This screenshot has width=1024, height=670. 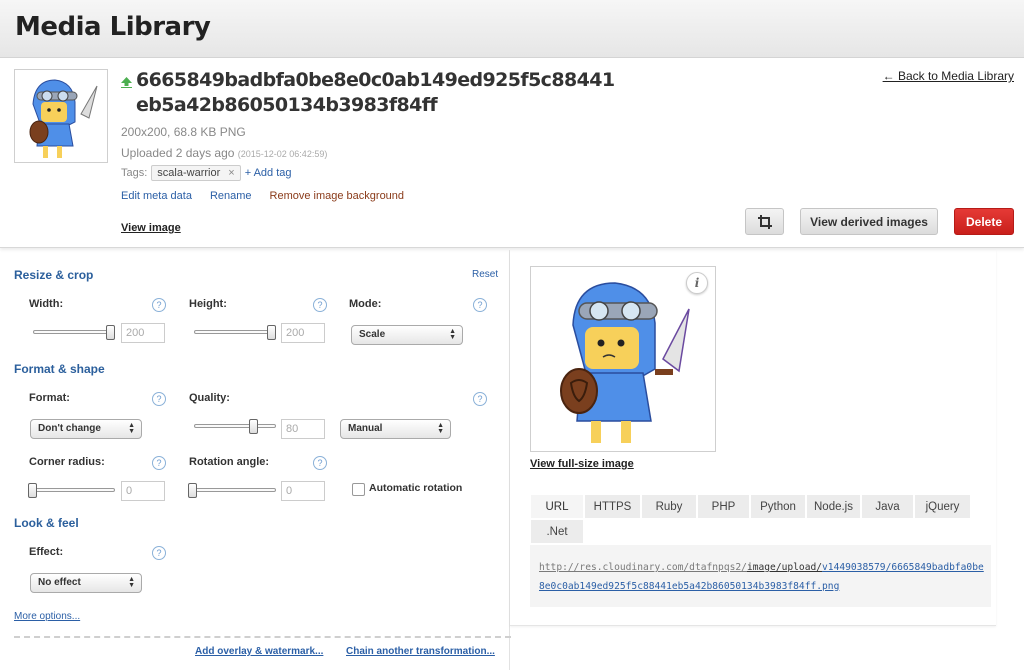 I want to click on uploaded-text: Uploaded 2 days ago, so click(x=178, y=153).